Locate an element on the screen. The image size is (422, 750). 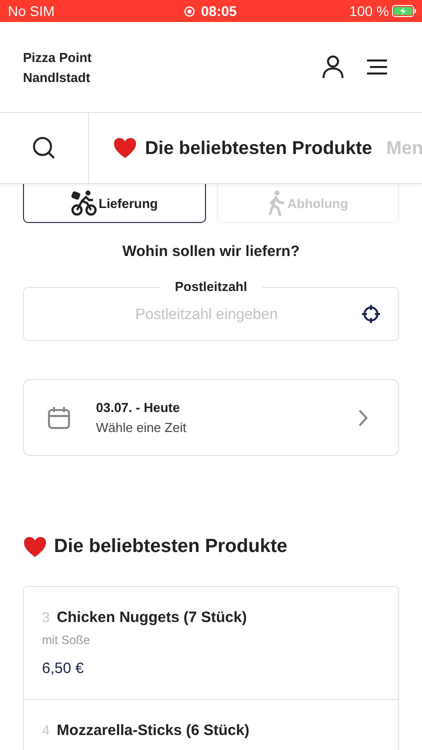
date-text: 03.07. - Heute is located at coordinates (138, 407).